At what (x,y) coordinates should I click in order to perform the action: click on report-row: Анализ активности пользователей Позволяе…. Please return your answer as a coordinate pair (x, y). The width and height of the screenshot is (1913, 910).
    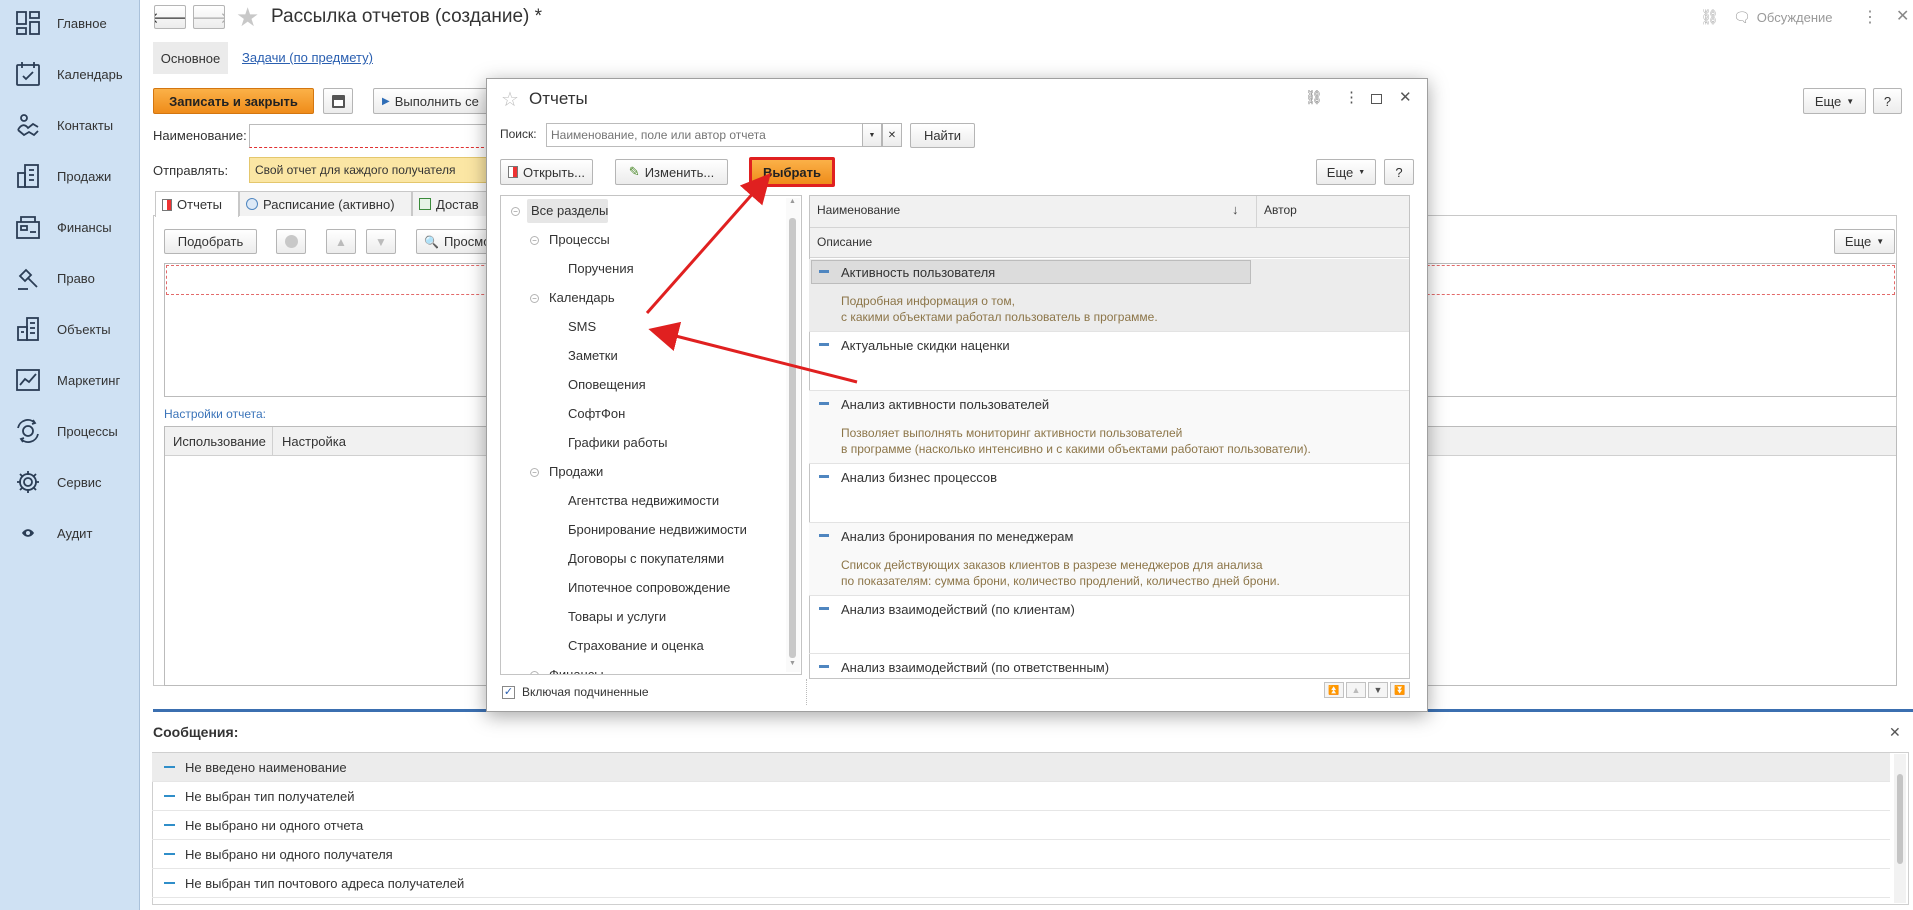
    Looking at the image, I should click on (1109, 427).